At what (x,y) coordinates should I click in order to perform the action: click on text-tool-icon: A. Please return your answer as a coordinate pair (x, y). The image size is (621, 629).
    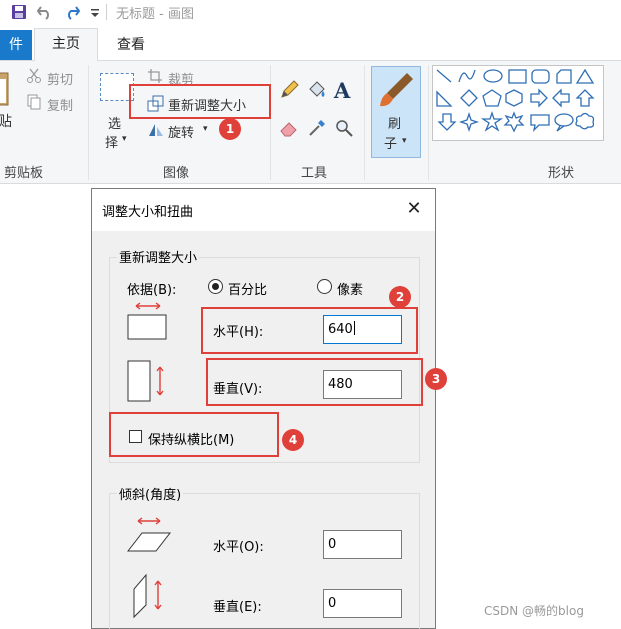
    Looking at the image, I should click on (342, 90).